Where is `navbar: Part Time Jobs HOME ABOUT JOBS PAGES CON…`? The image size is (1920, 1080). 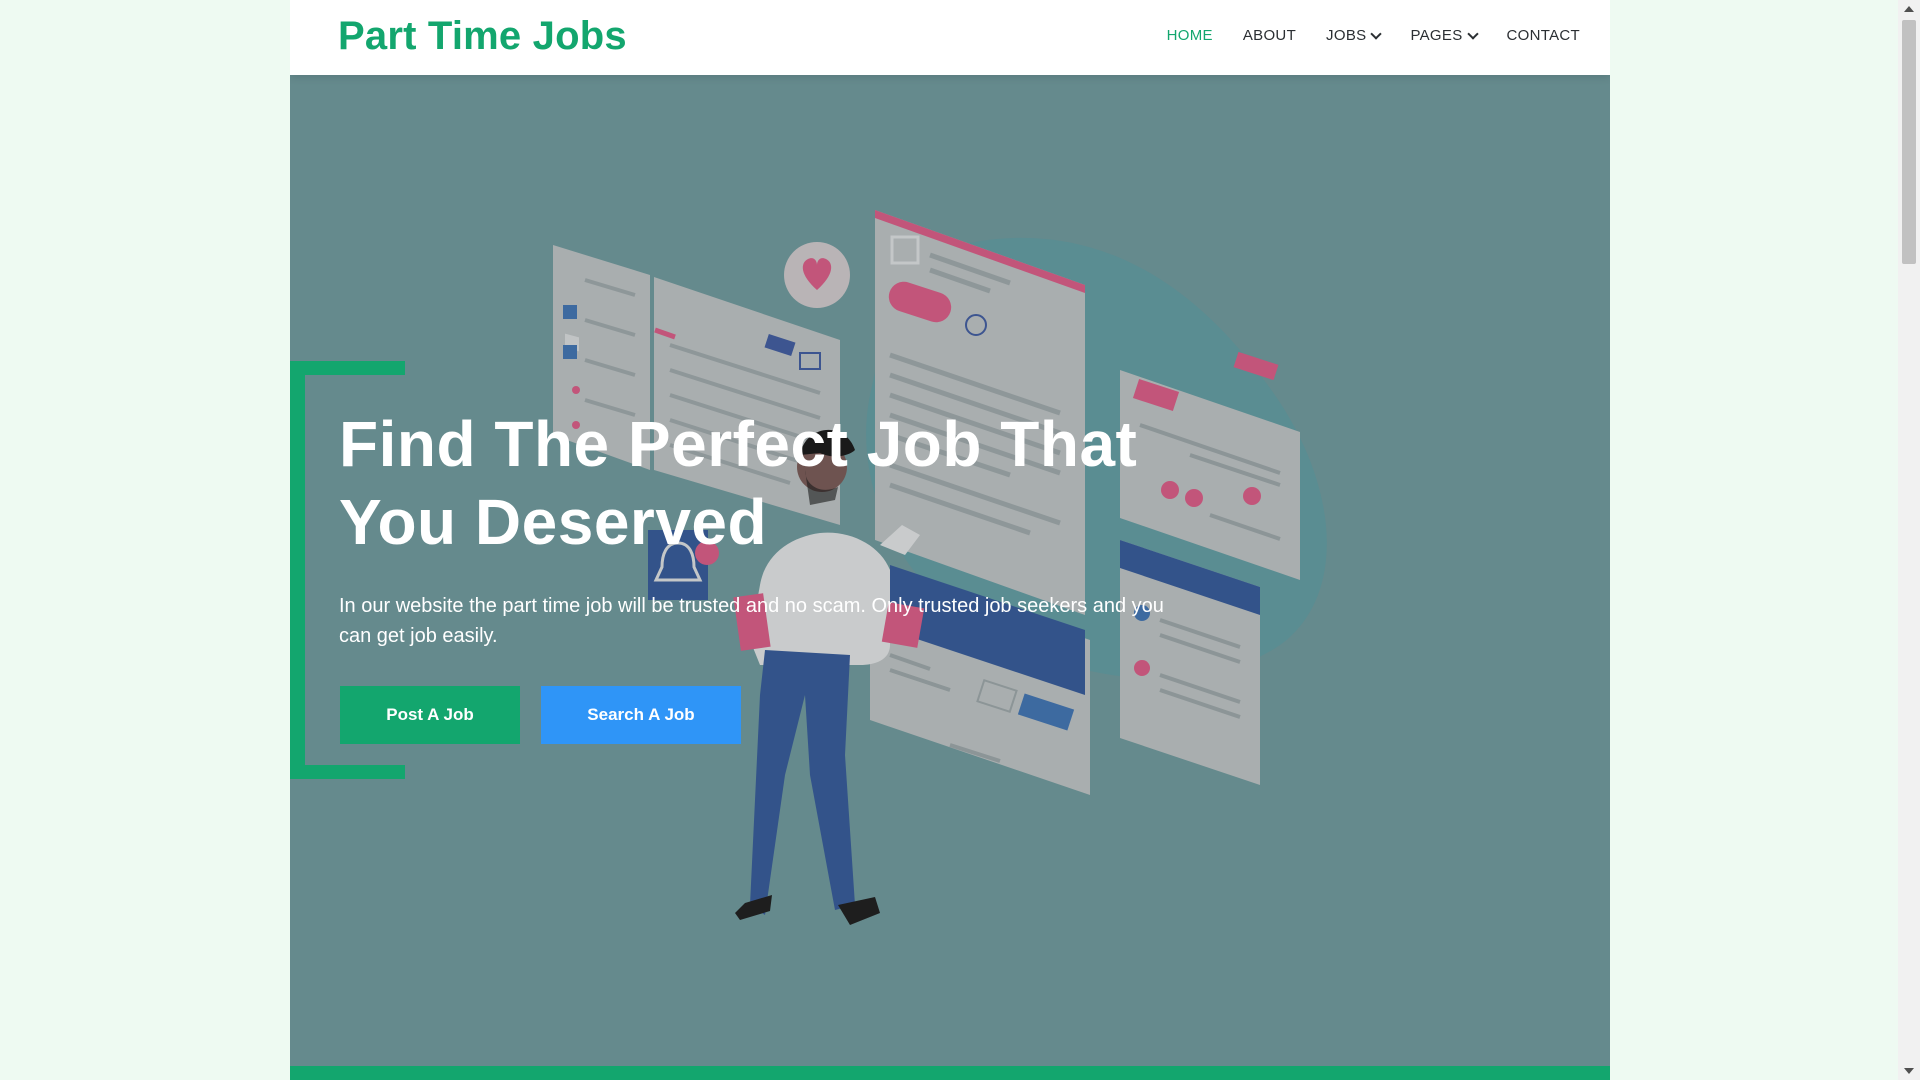 navbar: Part Time Jobs HOME ABOUT JOBS PAGES CON… is located at coordinates (950, 37).